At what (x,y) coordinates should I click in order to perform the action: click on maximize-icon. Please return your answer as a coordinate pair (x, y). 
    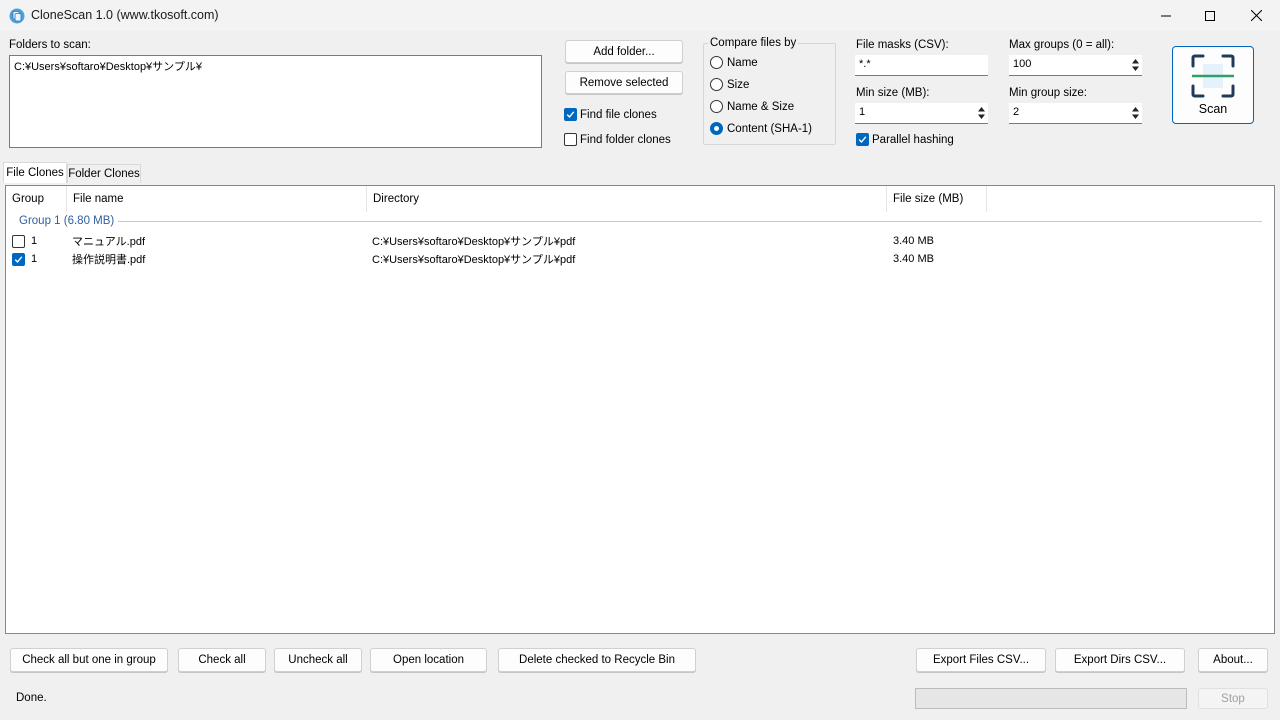
    Looking at the image, I should click on (1210, 15).